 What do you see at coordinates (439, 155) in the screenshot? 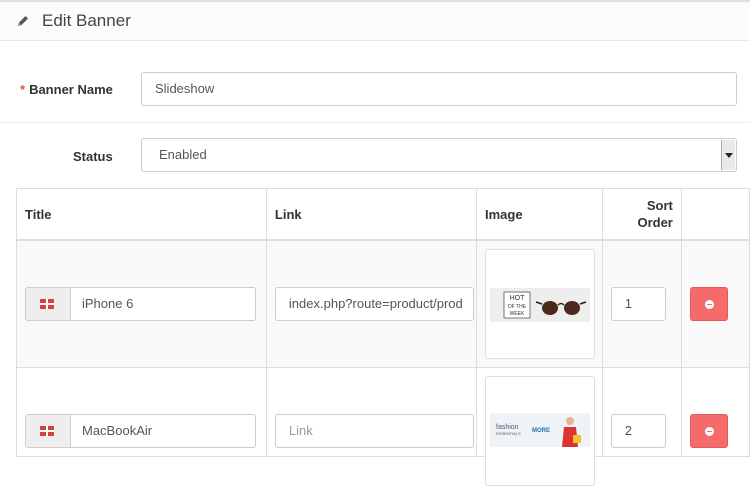
I see `status-select: Enabled` at bounding box center [439, 155].